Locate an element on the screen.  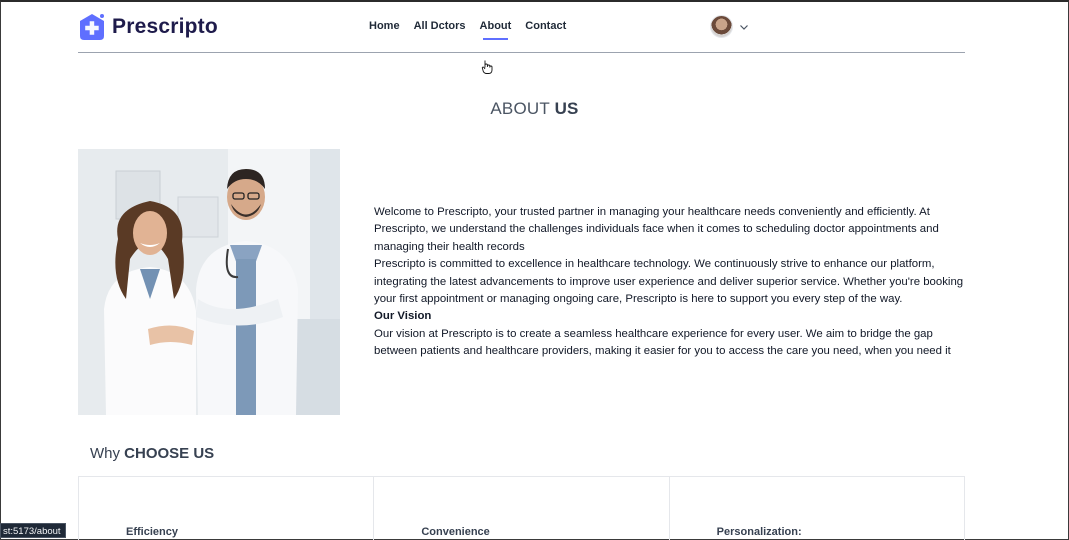
status-bar-url: st:5173/about is located at coordinates (33, 530).